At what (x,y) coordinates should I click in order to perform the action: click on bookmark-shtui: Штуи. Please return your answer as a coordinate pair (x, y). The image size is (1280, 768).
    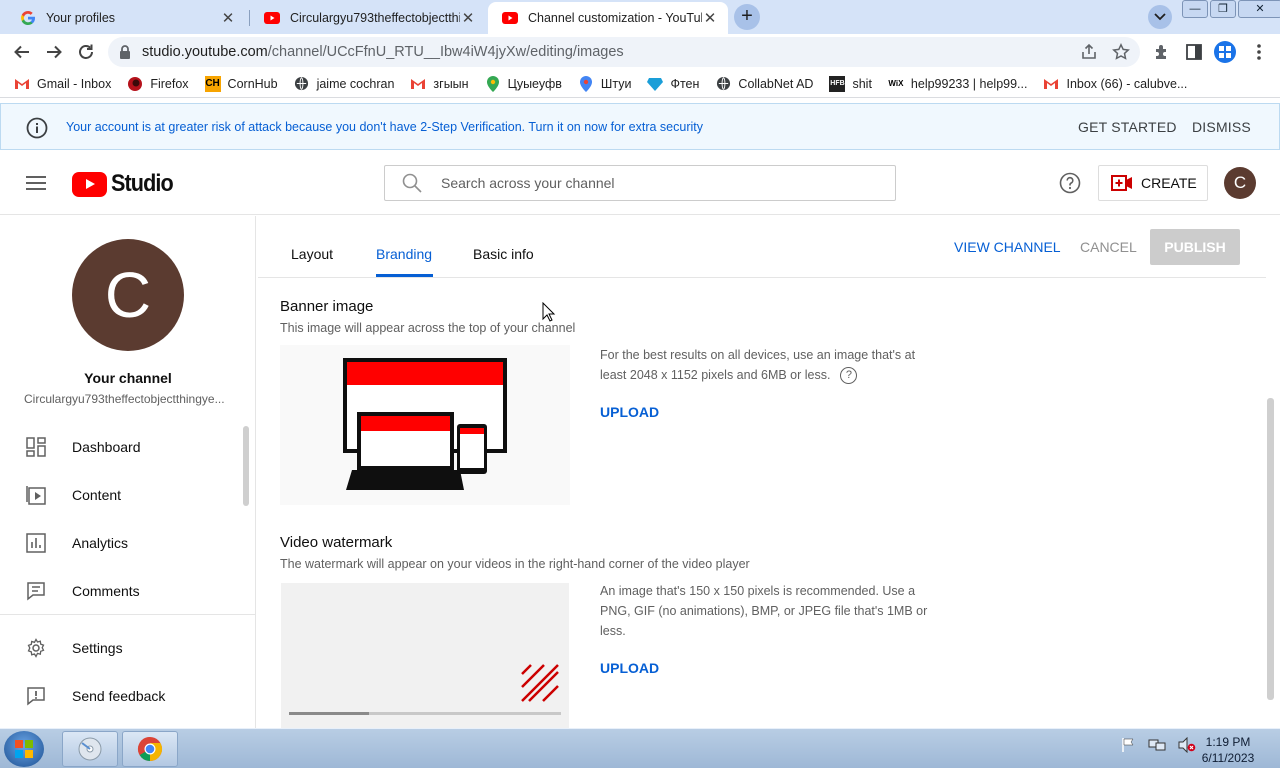
    Looking at the image, I should click on (605, 83).